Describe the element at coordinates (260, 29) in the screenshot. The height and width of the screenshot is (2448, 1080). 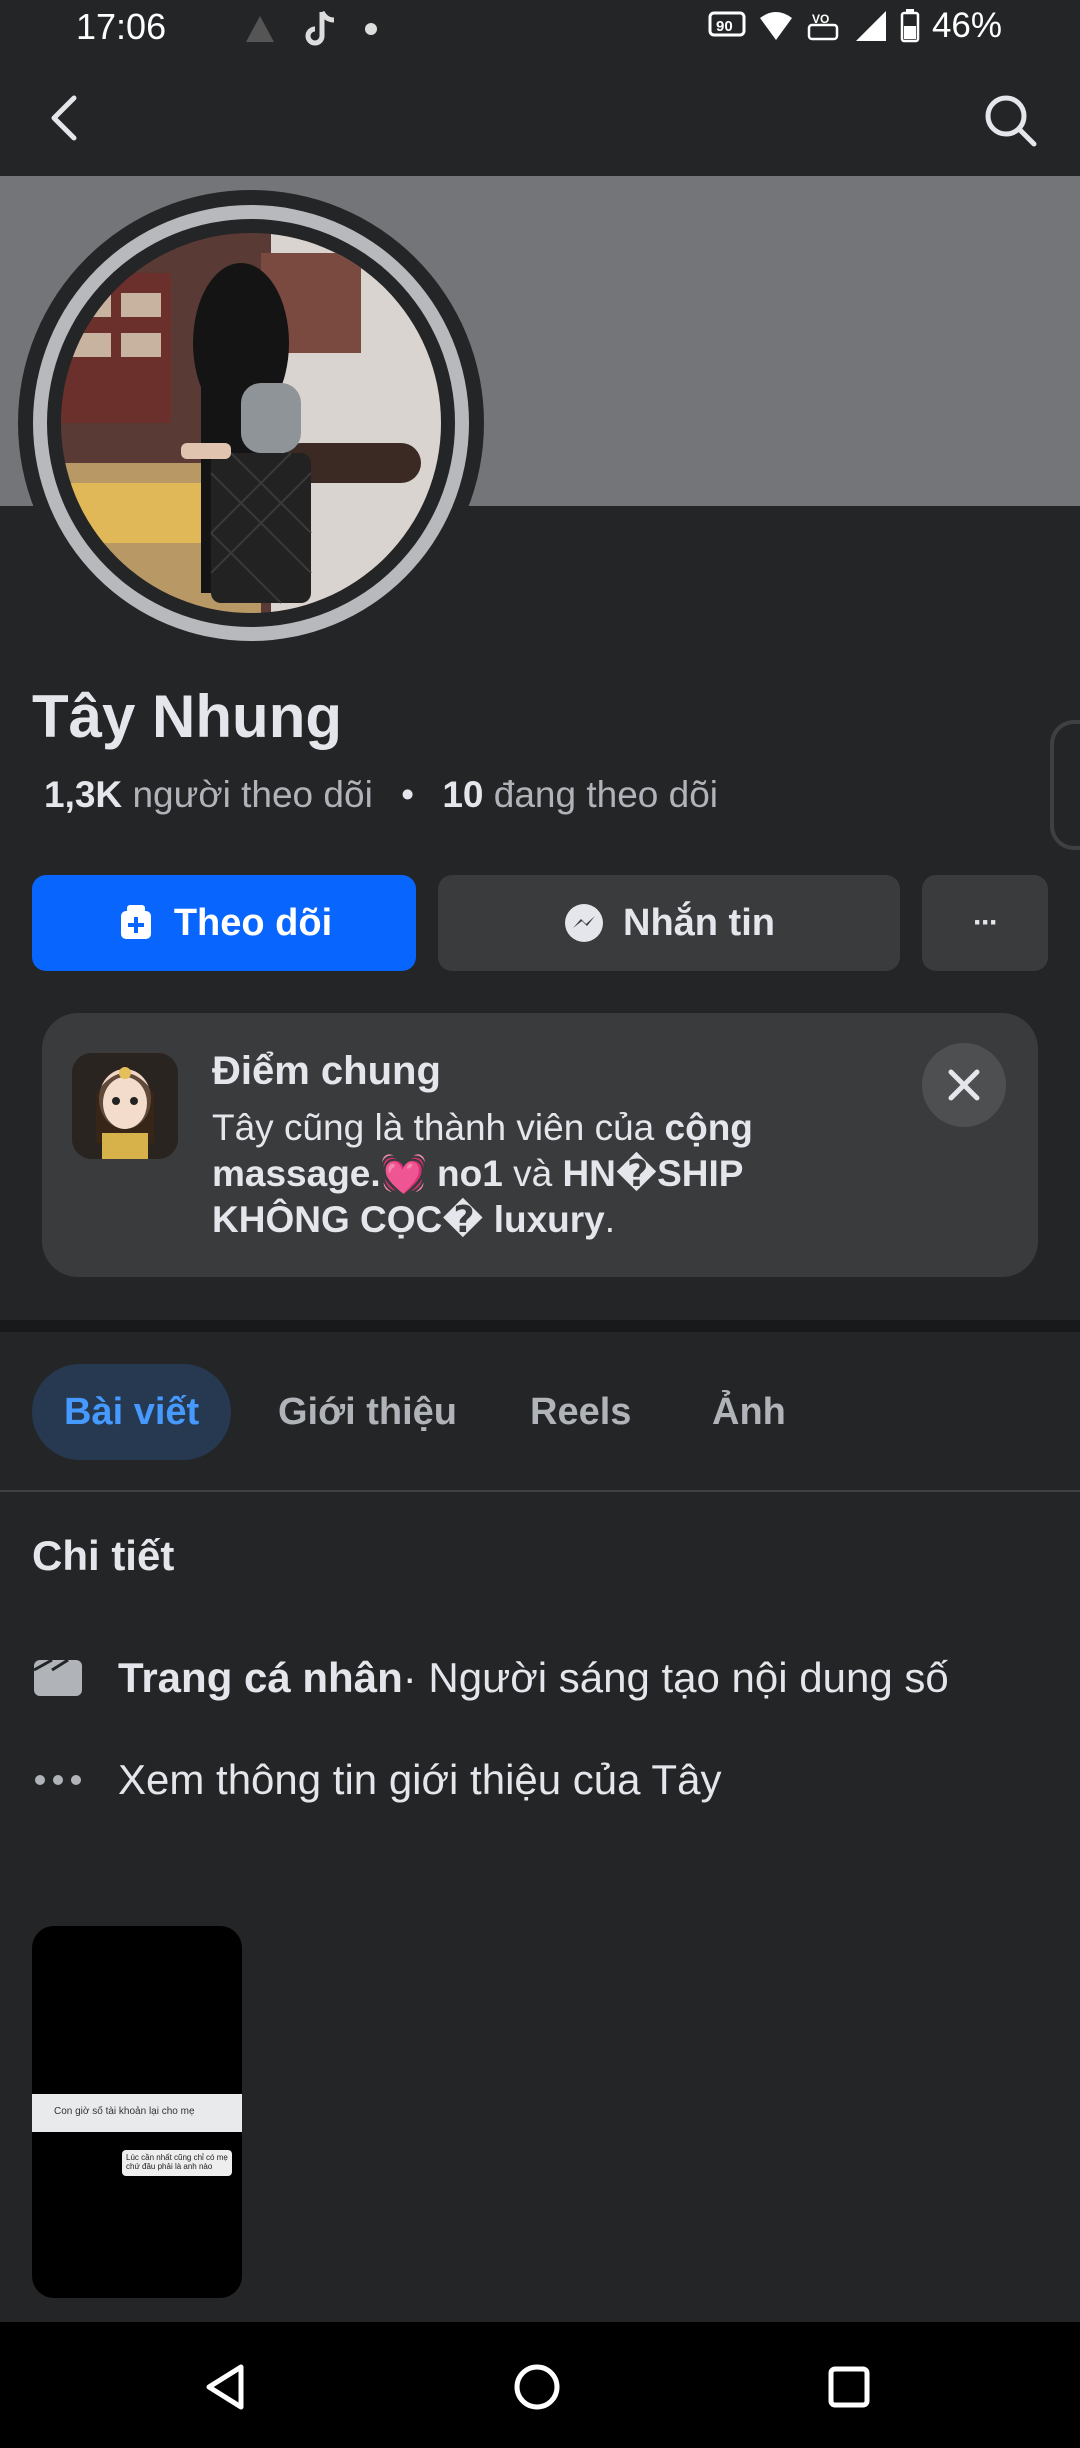
I see `notification-icon` at that location.